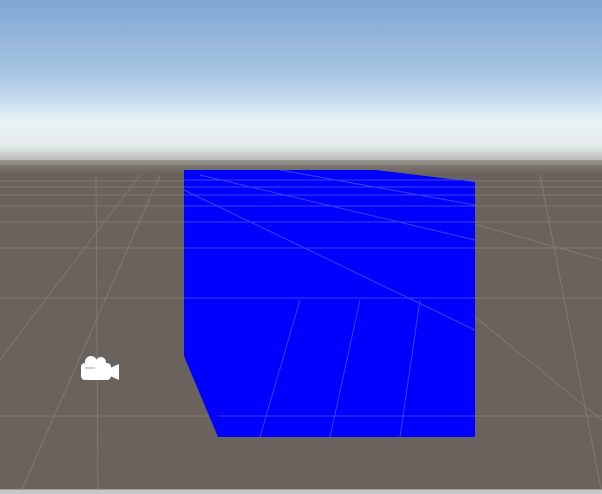  What do you see at coordinates (301, 491) in the screenshot?
I see `viewport-bottom-edge` at bounding box center [301, 491].